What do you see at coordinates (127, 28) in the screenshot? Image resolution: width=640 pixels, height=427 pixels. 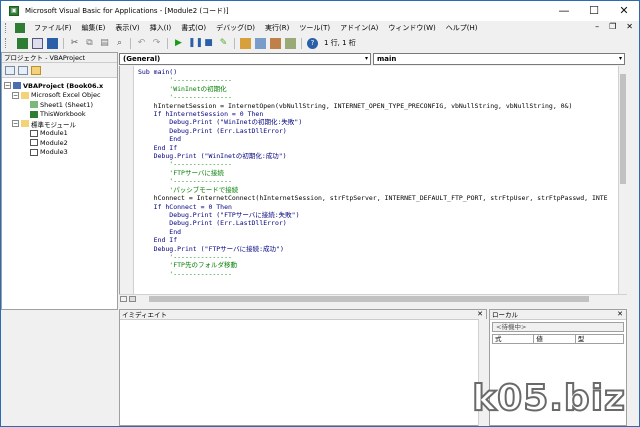 I see `menu-view: 表示(V)` at bounding box center [127, 28].